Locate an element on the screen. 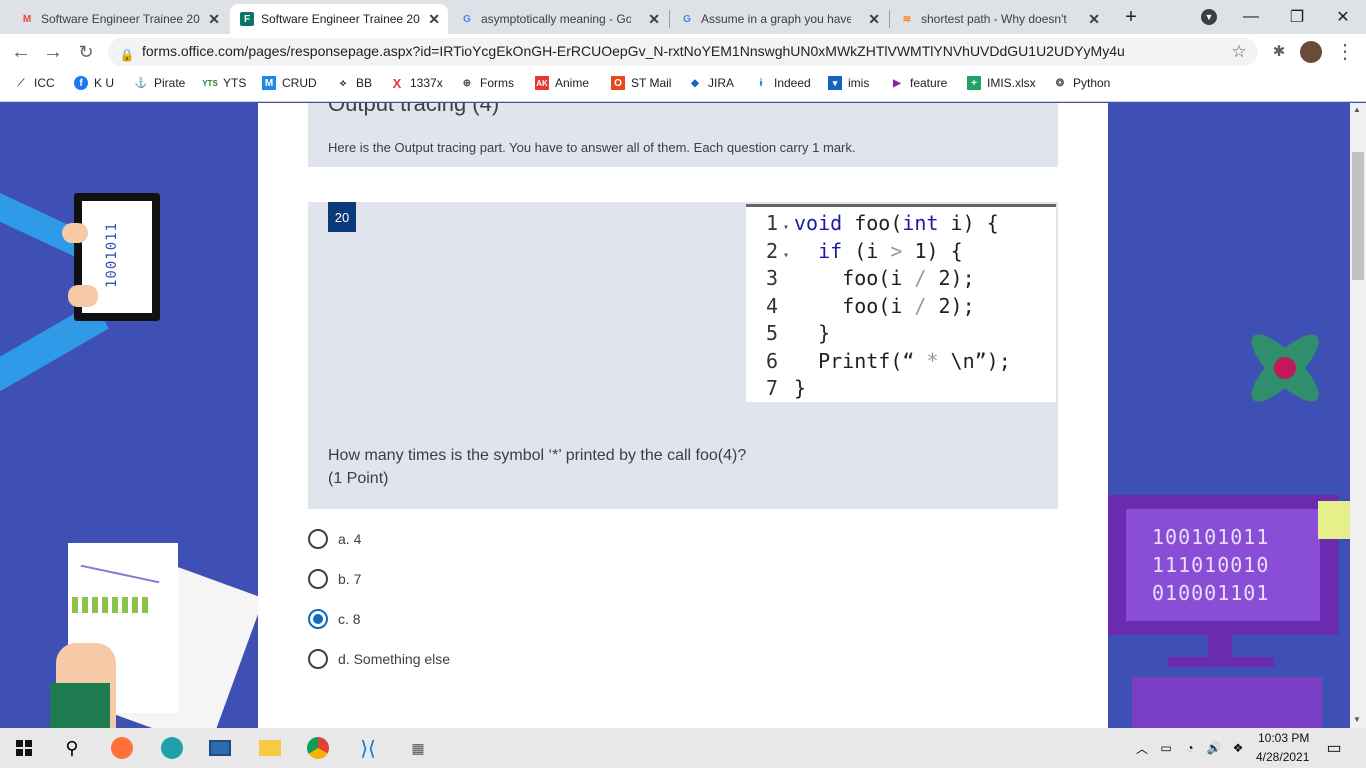 This screenshot has height=768, width=1366. bookmark-label: JIRA is located at coordinates (721, 83).